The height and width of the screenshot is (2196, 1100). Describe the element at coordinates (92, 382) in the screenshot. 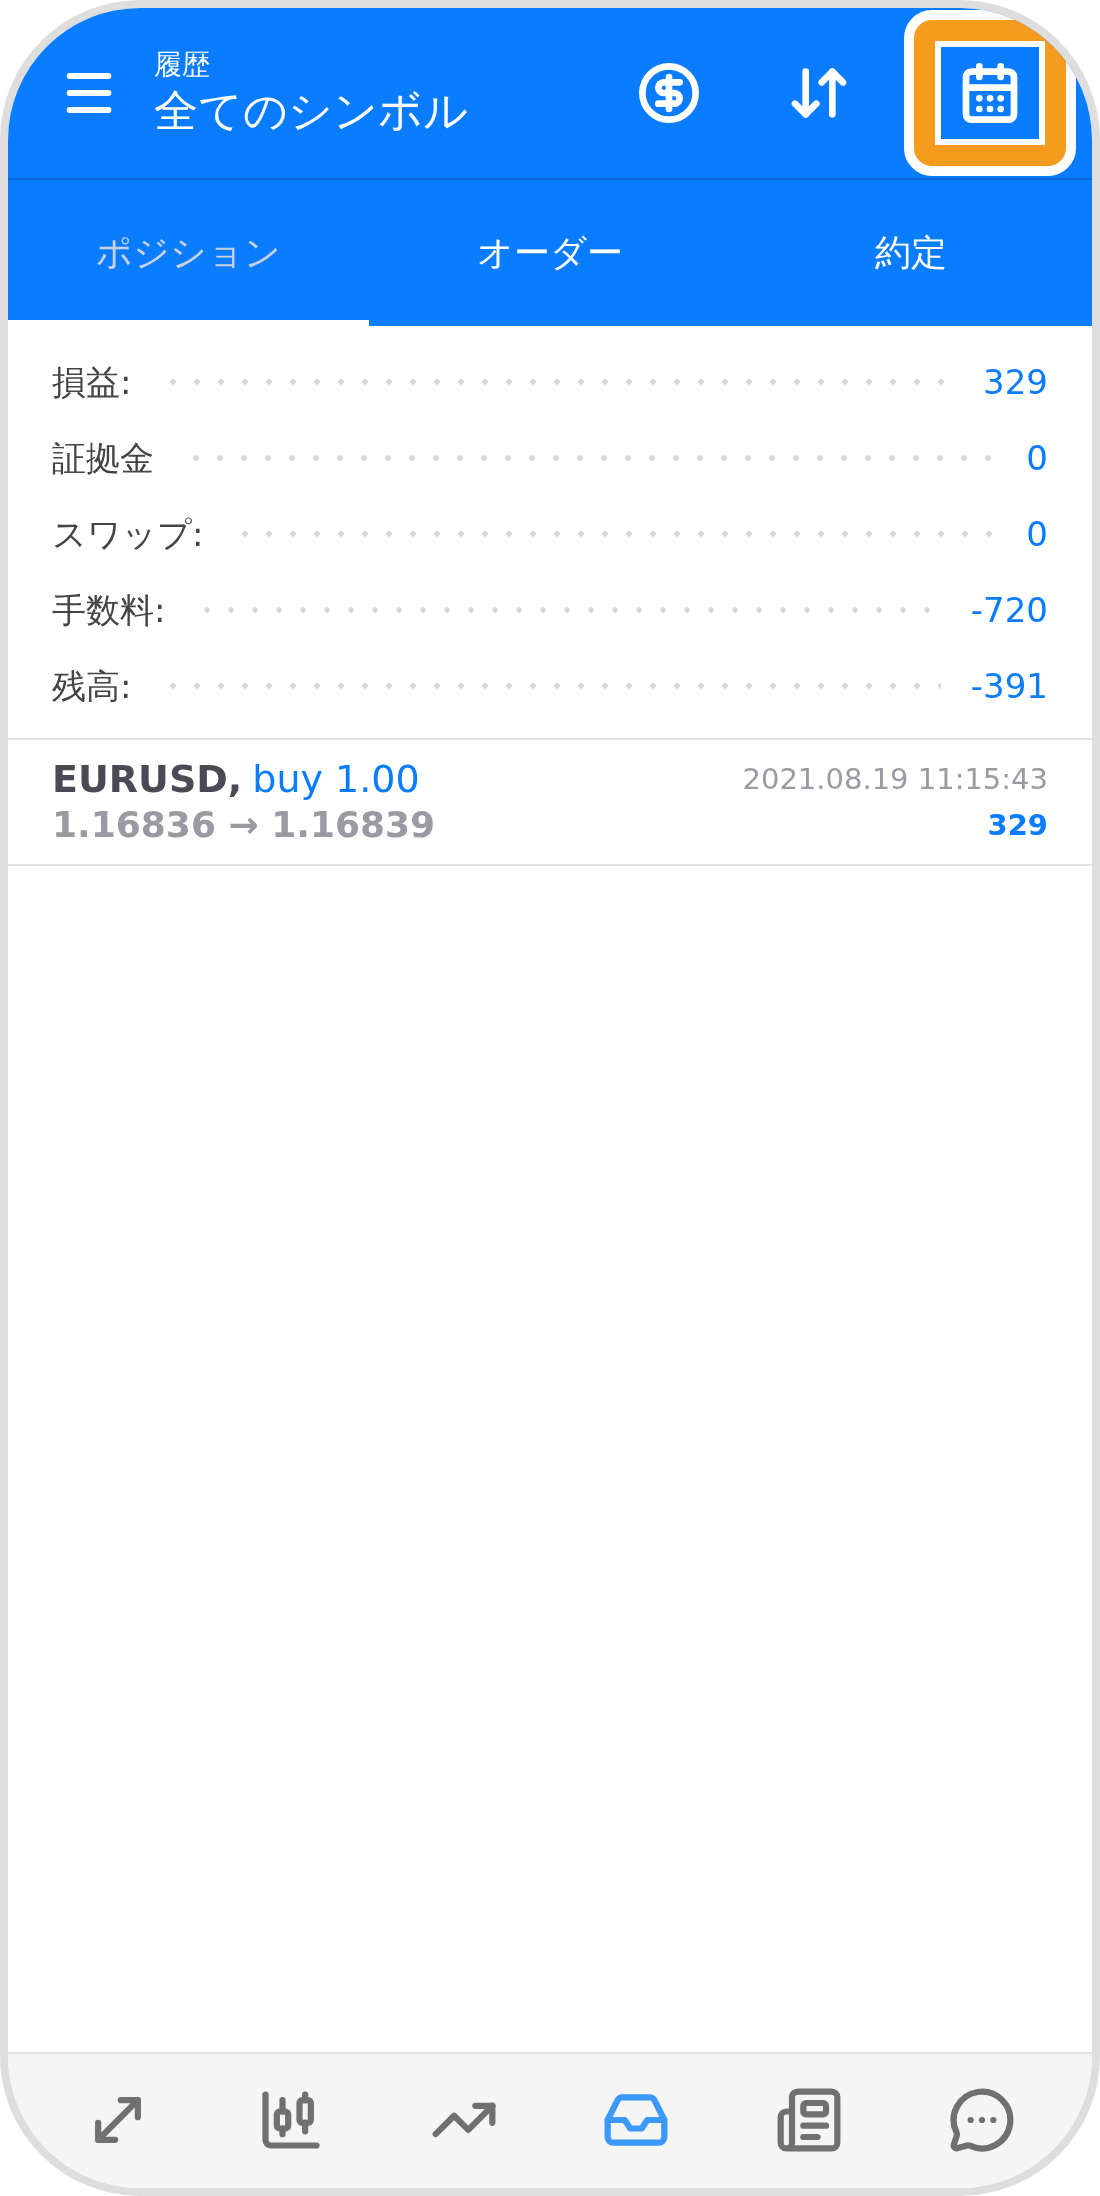

I see `summary-label: 損益:` at that location.